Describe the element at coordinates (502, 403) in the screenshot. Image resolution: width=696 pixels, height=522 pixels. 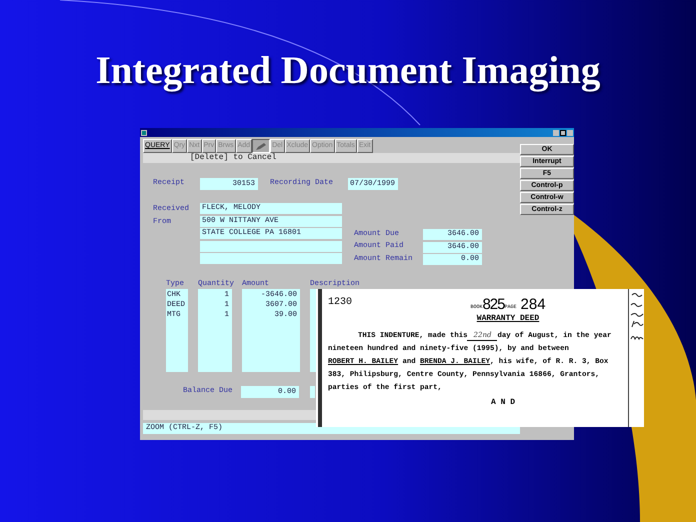
I see `deed-text: A N D` at that location.